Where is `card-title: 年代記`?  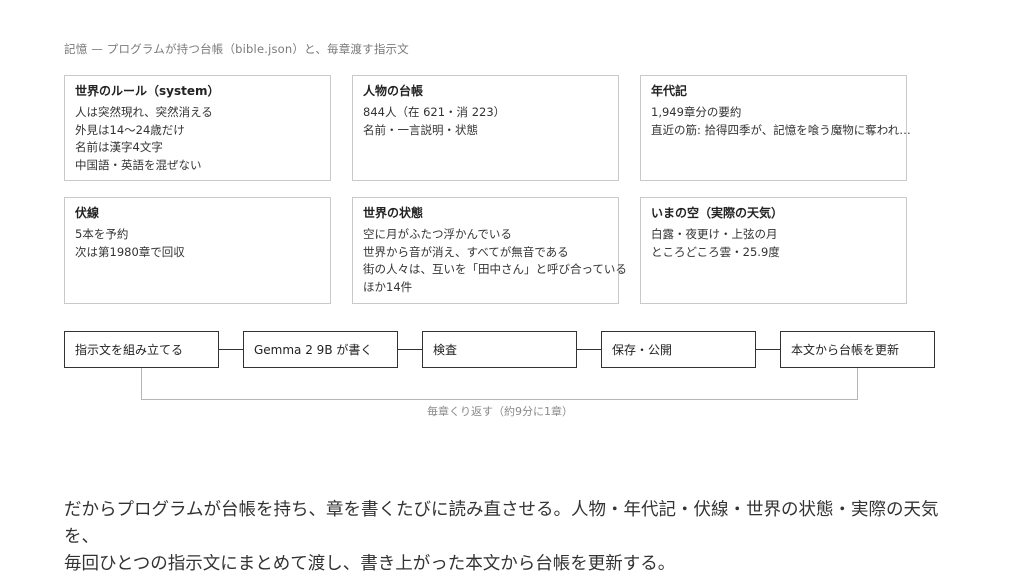
card-title: 年代記 is located at coordinates (669, 91).